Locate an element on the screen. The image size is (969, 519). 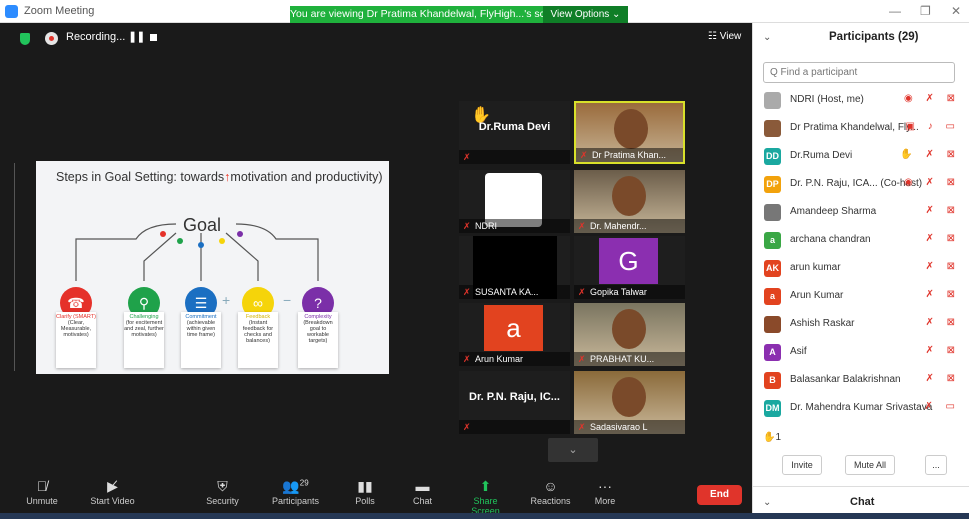
participant-row: Dr Pratima Khandelwal, Fly... ▣ ♪ ▭ is located at coordinates (861, 128).